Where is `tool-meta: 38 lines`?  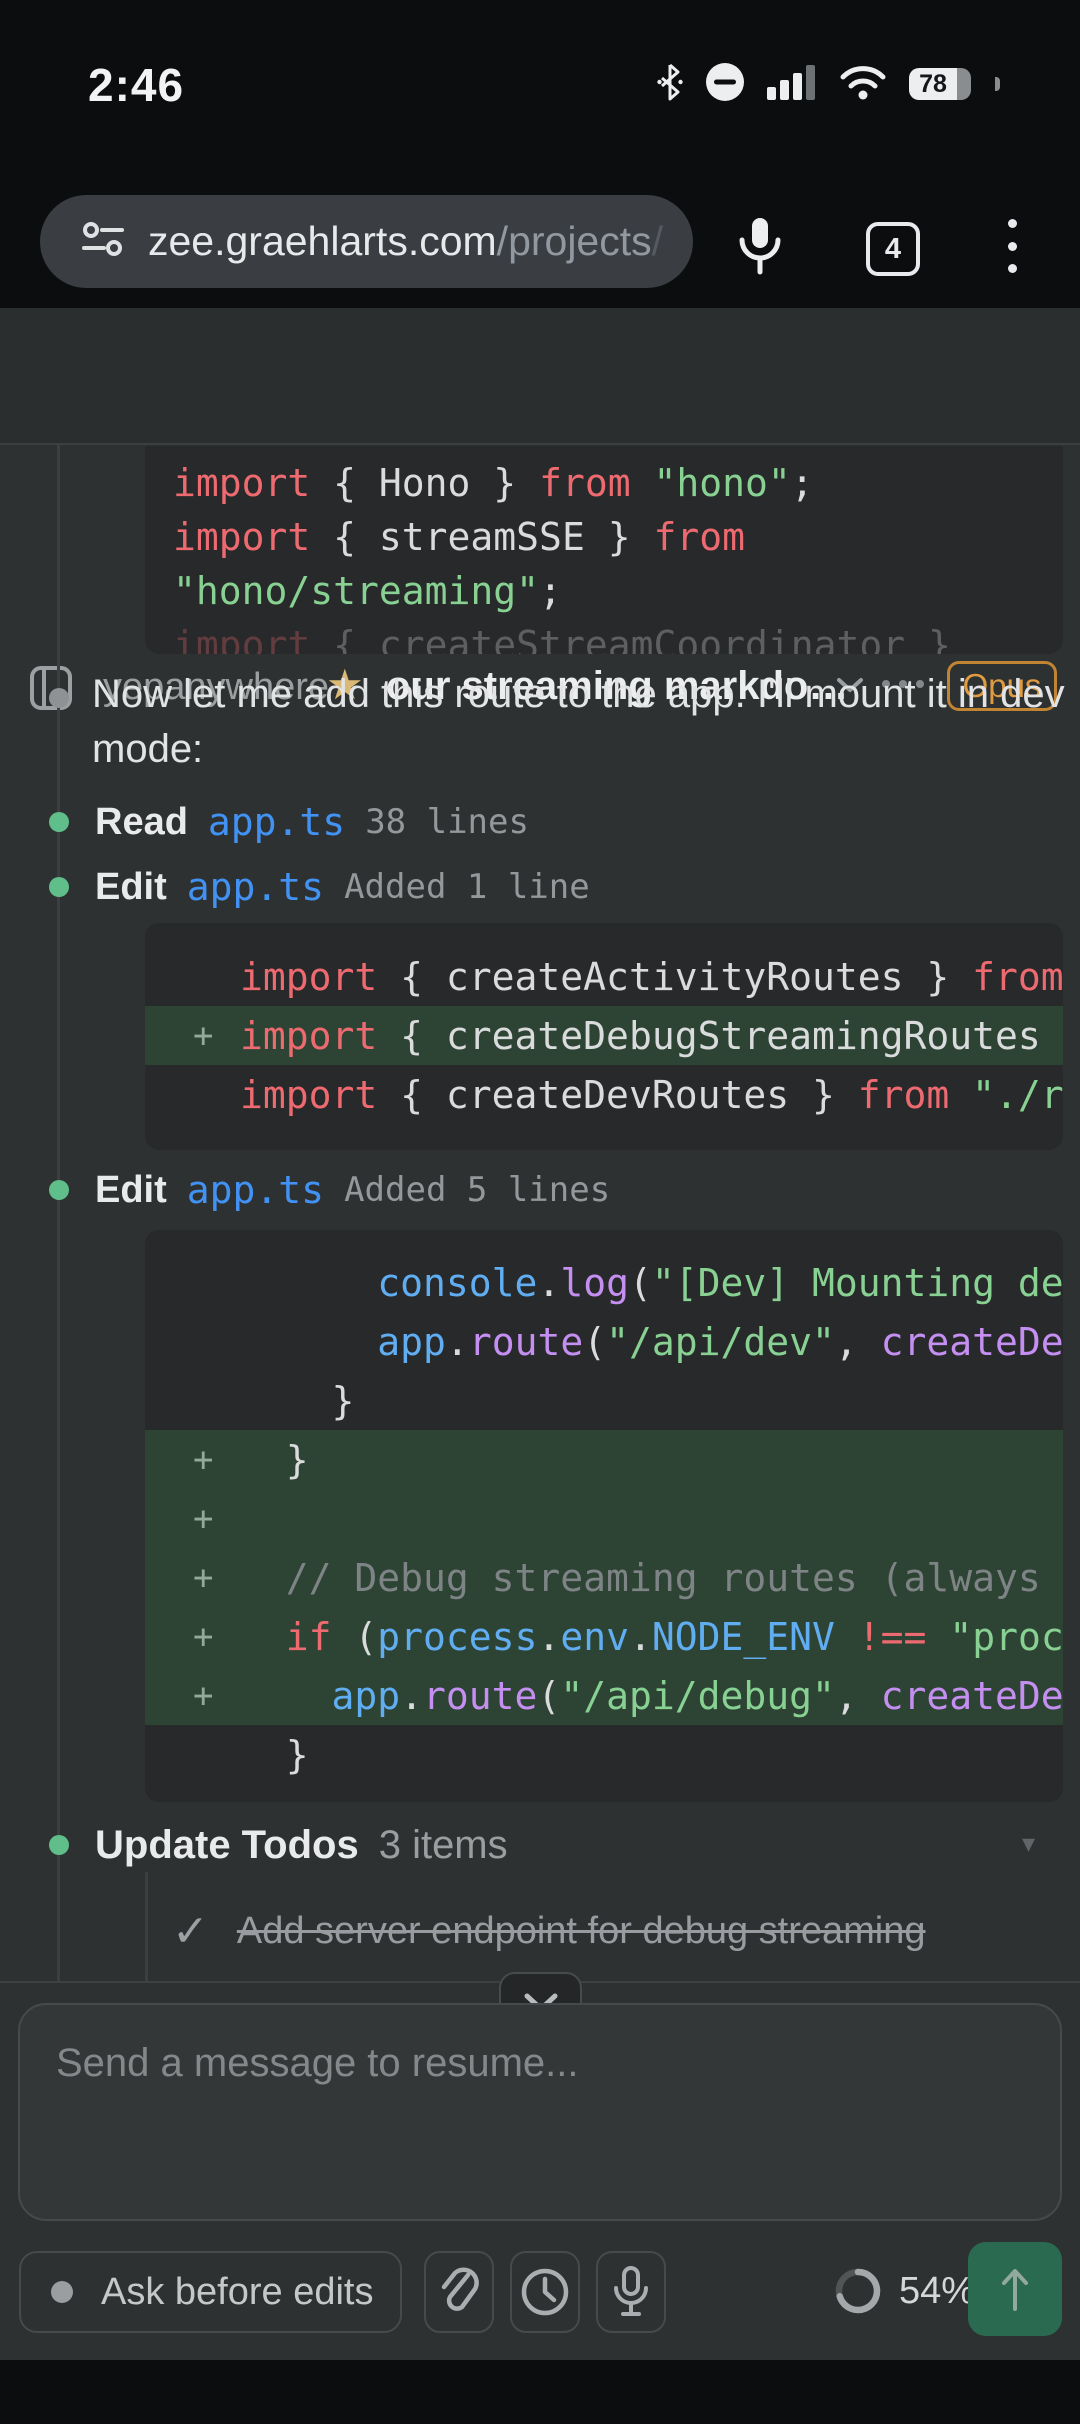 tool-meta: 38 lines is located at coordinates (447, 822).